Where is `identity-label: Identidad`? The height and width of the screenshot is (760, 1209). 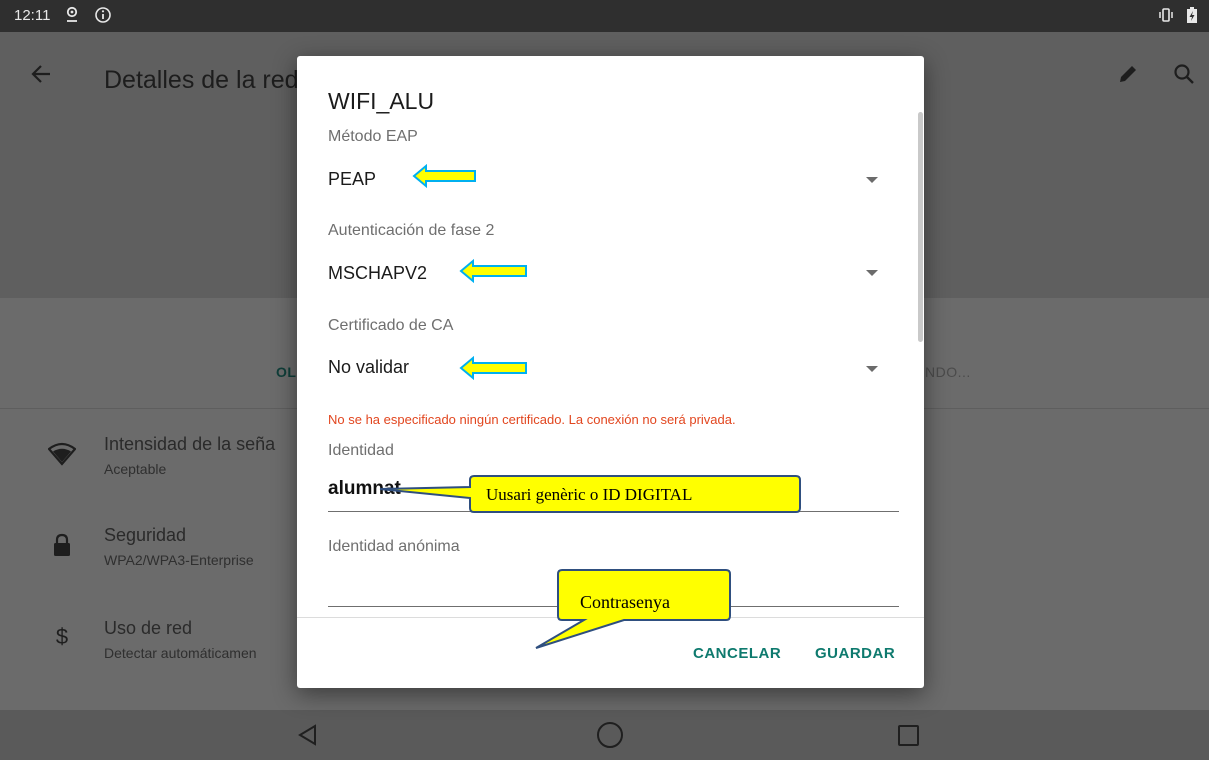 identity-label: Identidad is located at coordinates (361, 450).